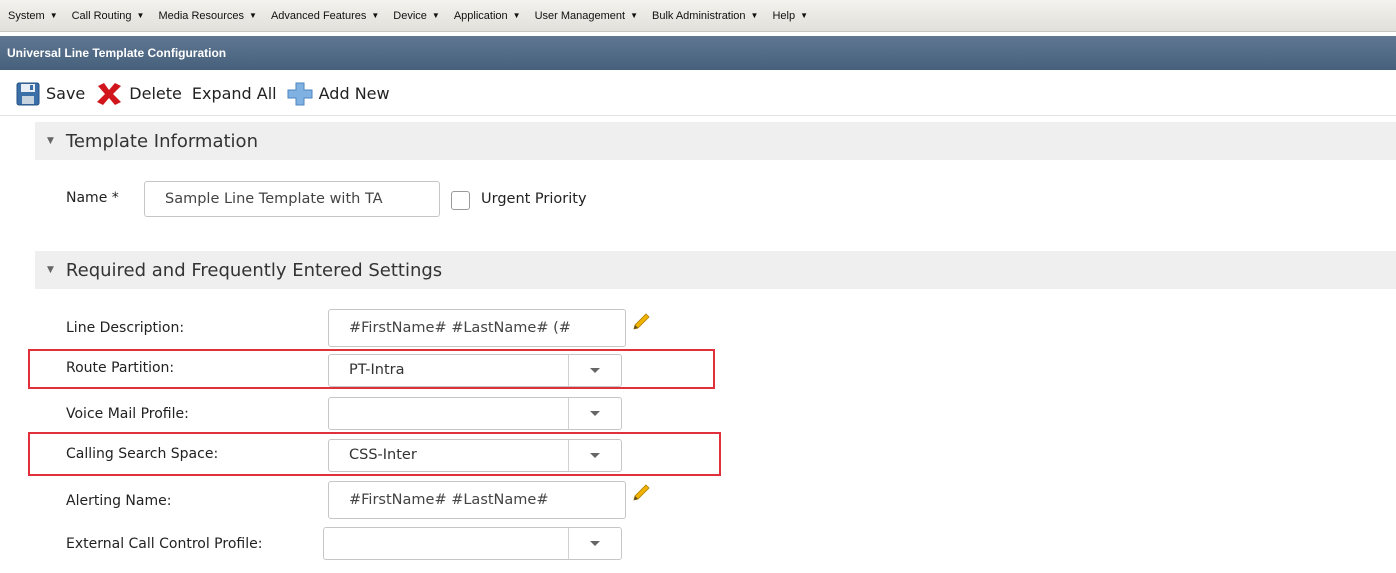 The image size is (1396, 573). I want to click on calling-search-space-select: CSS-Inter, so click(475, 455).